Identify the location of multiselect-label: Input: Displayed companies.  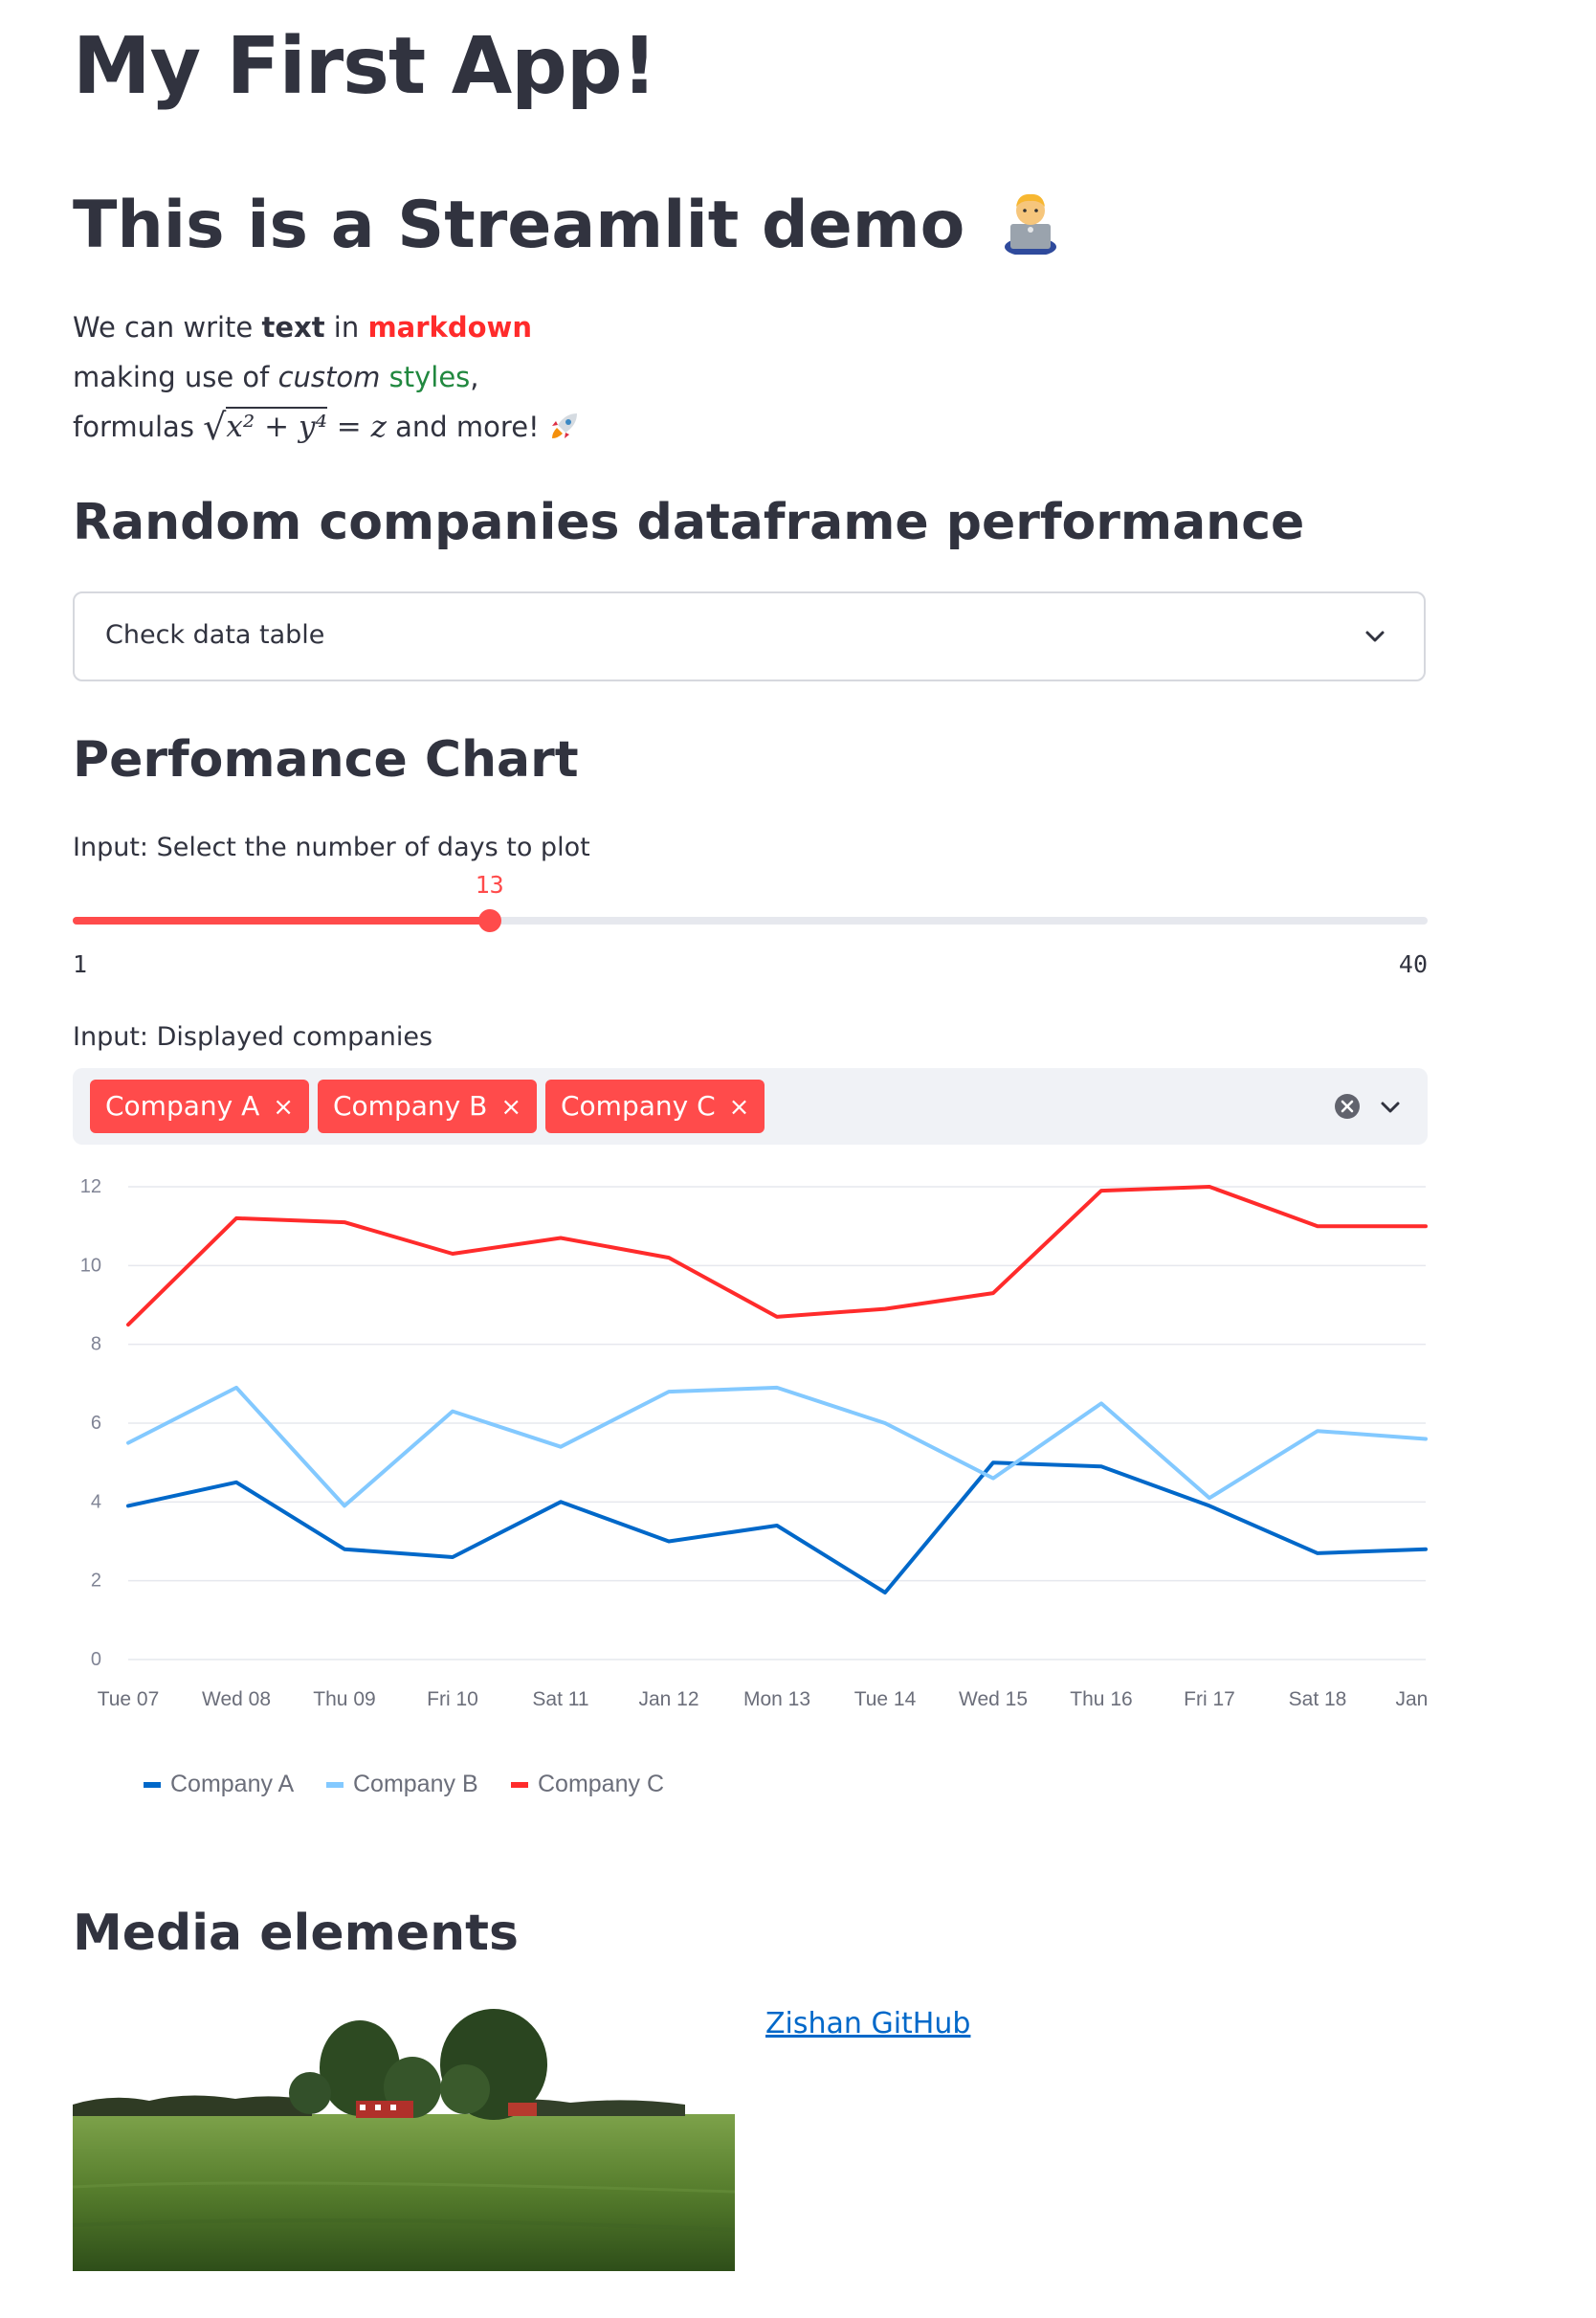
(253, 1037).